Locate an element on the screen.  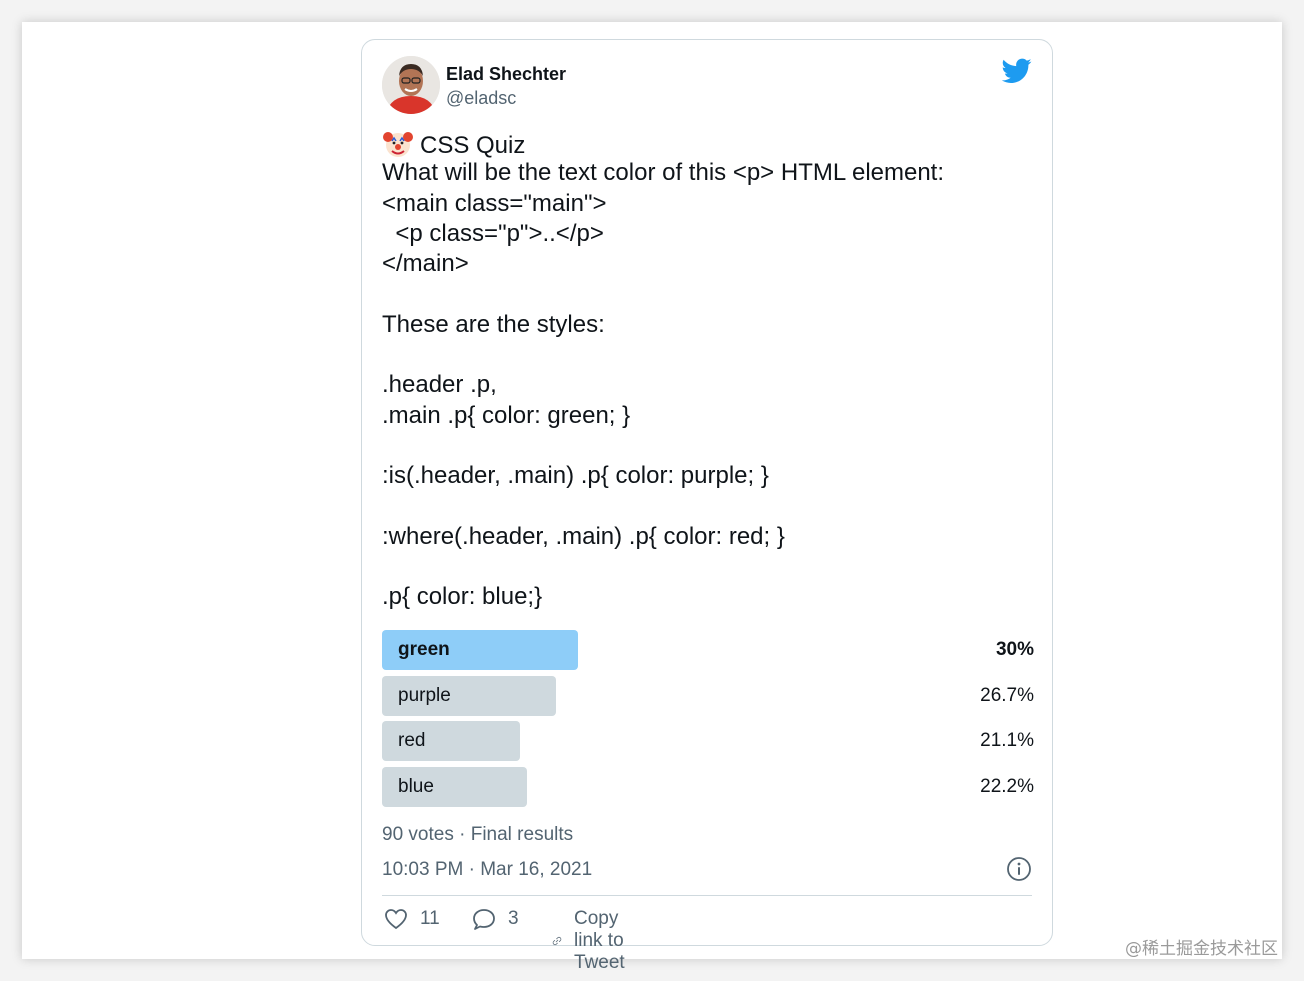
poll-option-label: green is located at coordinates (424, 649).